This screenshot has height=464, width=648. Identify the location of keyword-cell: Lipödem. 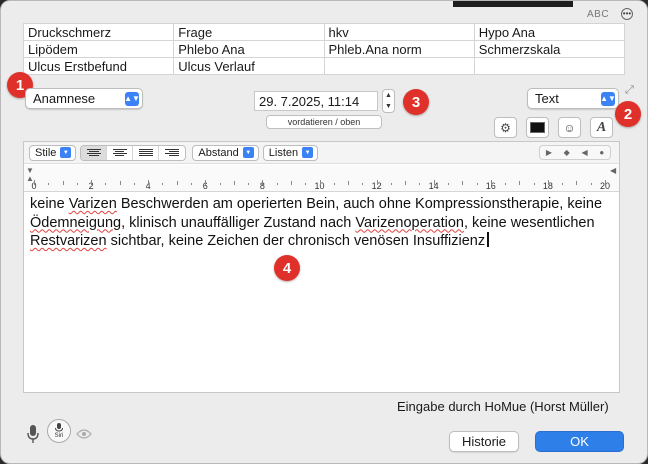
(98, 49).